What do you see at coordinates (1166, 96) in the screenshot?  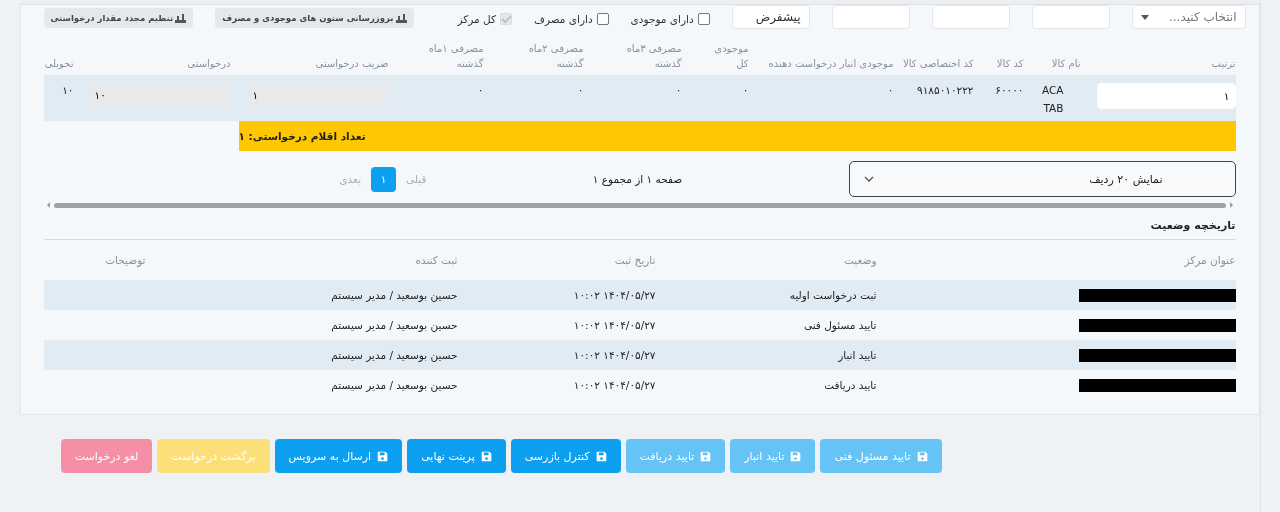 I see `order-input: ۱` at bounding box center [1166, 96].